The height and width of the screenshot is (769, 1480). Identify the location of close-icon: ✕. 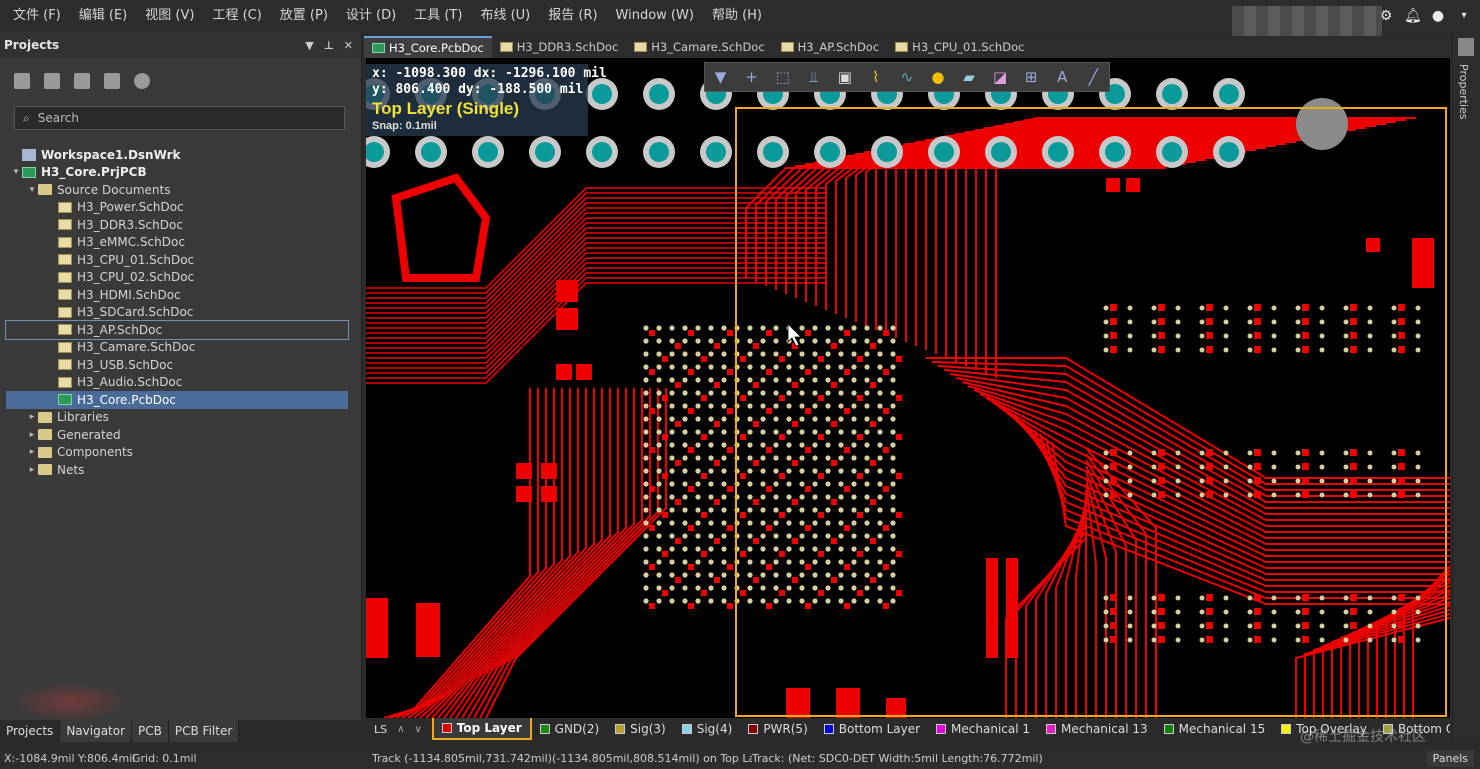
(348, 45).